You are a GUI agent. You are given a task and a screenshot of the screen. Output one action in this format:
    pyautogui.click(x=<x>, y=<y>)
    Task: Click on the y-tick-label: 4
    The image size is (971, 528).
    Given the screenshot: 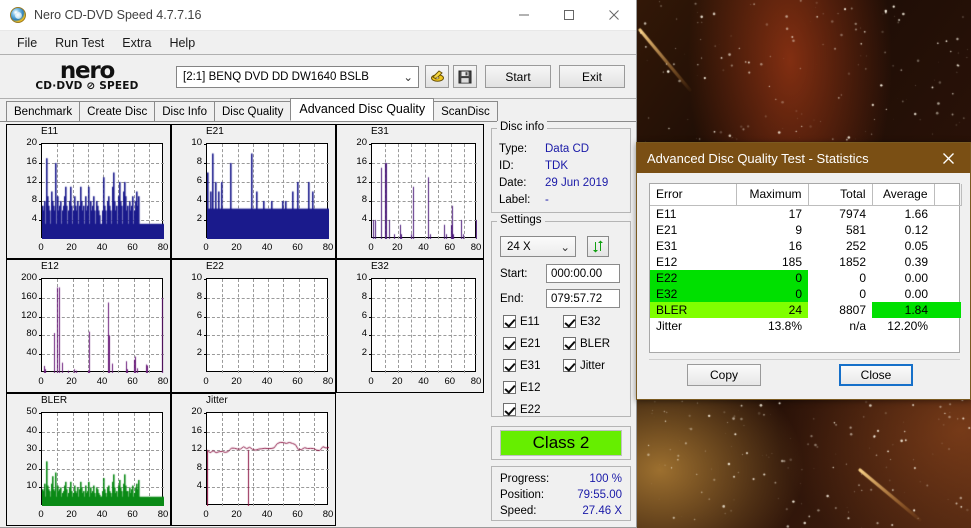 What is the action you would take?
    pyautogui.click(x=364, y=334)
    